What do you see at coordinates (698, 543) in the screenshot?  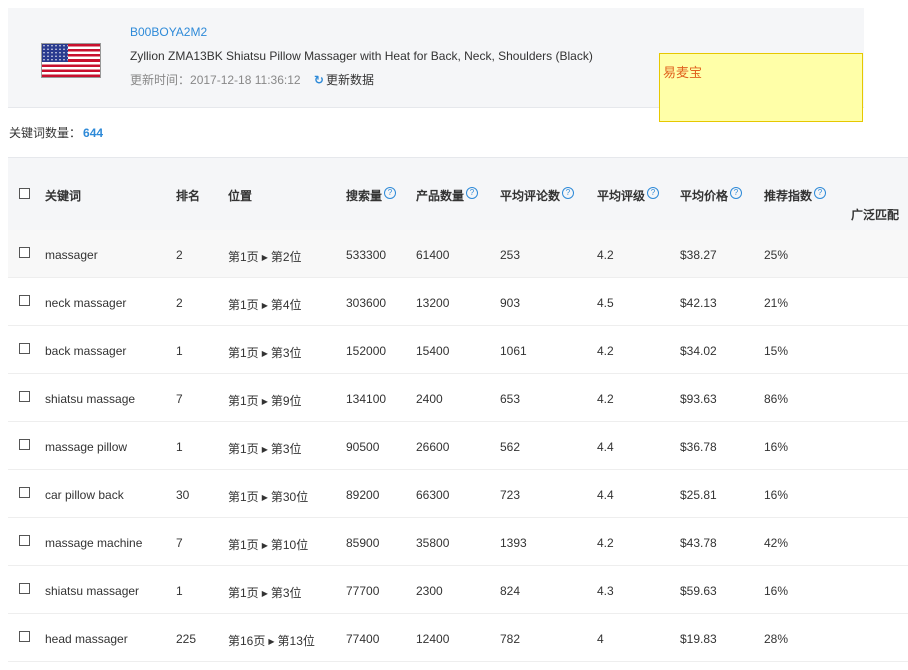 I see `cell-avg-price: $43.78` at bounding box center [698, 543].